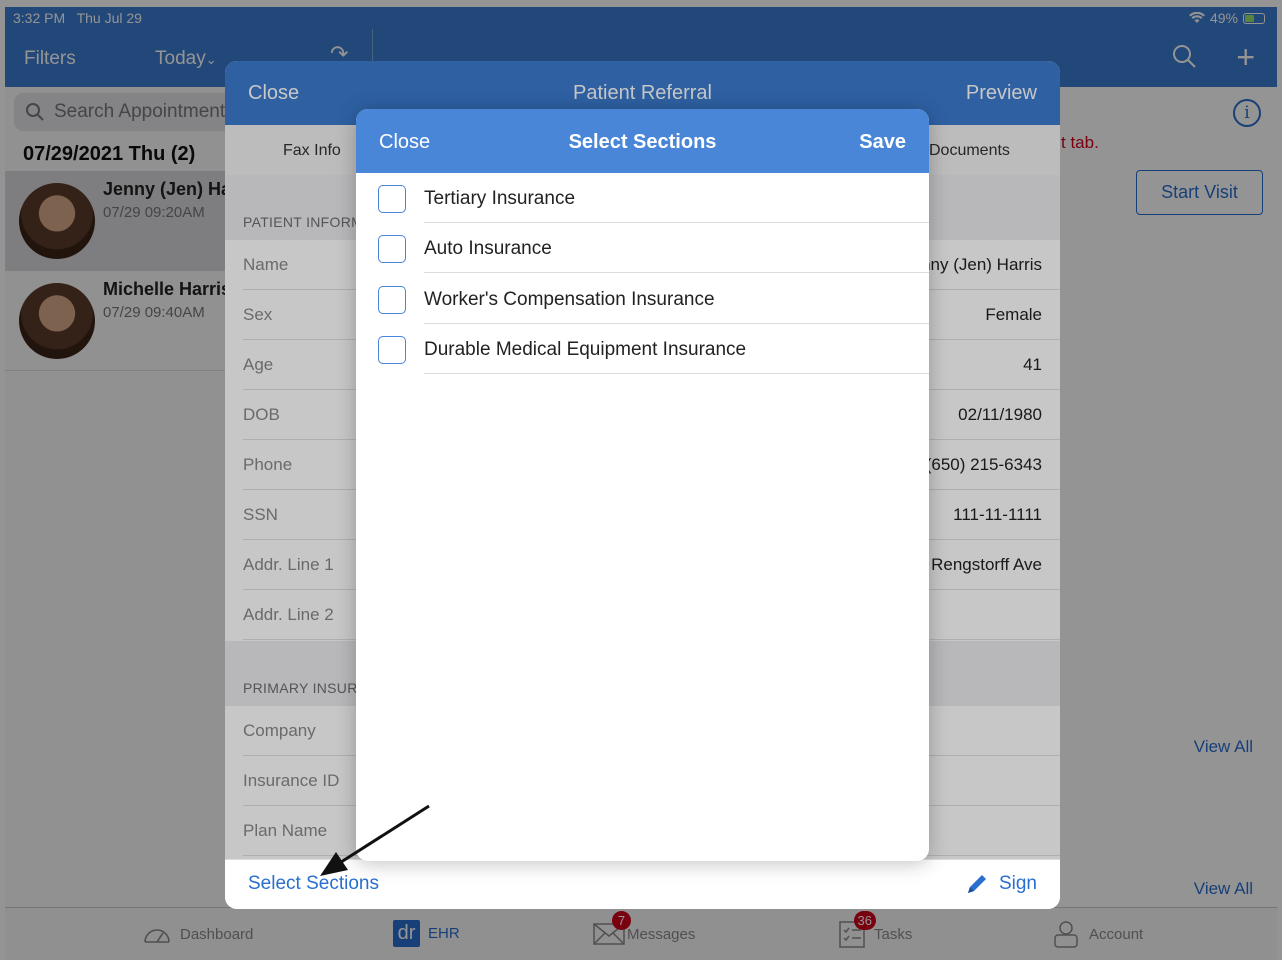 This screenshot has height=960, width=1282. I want to click on section-option: Durable Medical Equipment Insurance, so click(642, 349).